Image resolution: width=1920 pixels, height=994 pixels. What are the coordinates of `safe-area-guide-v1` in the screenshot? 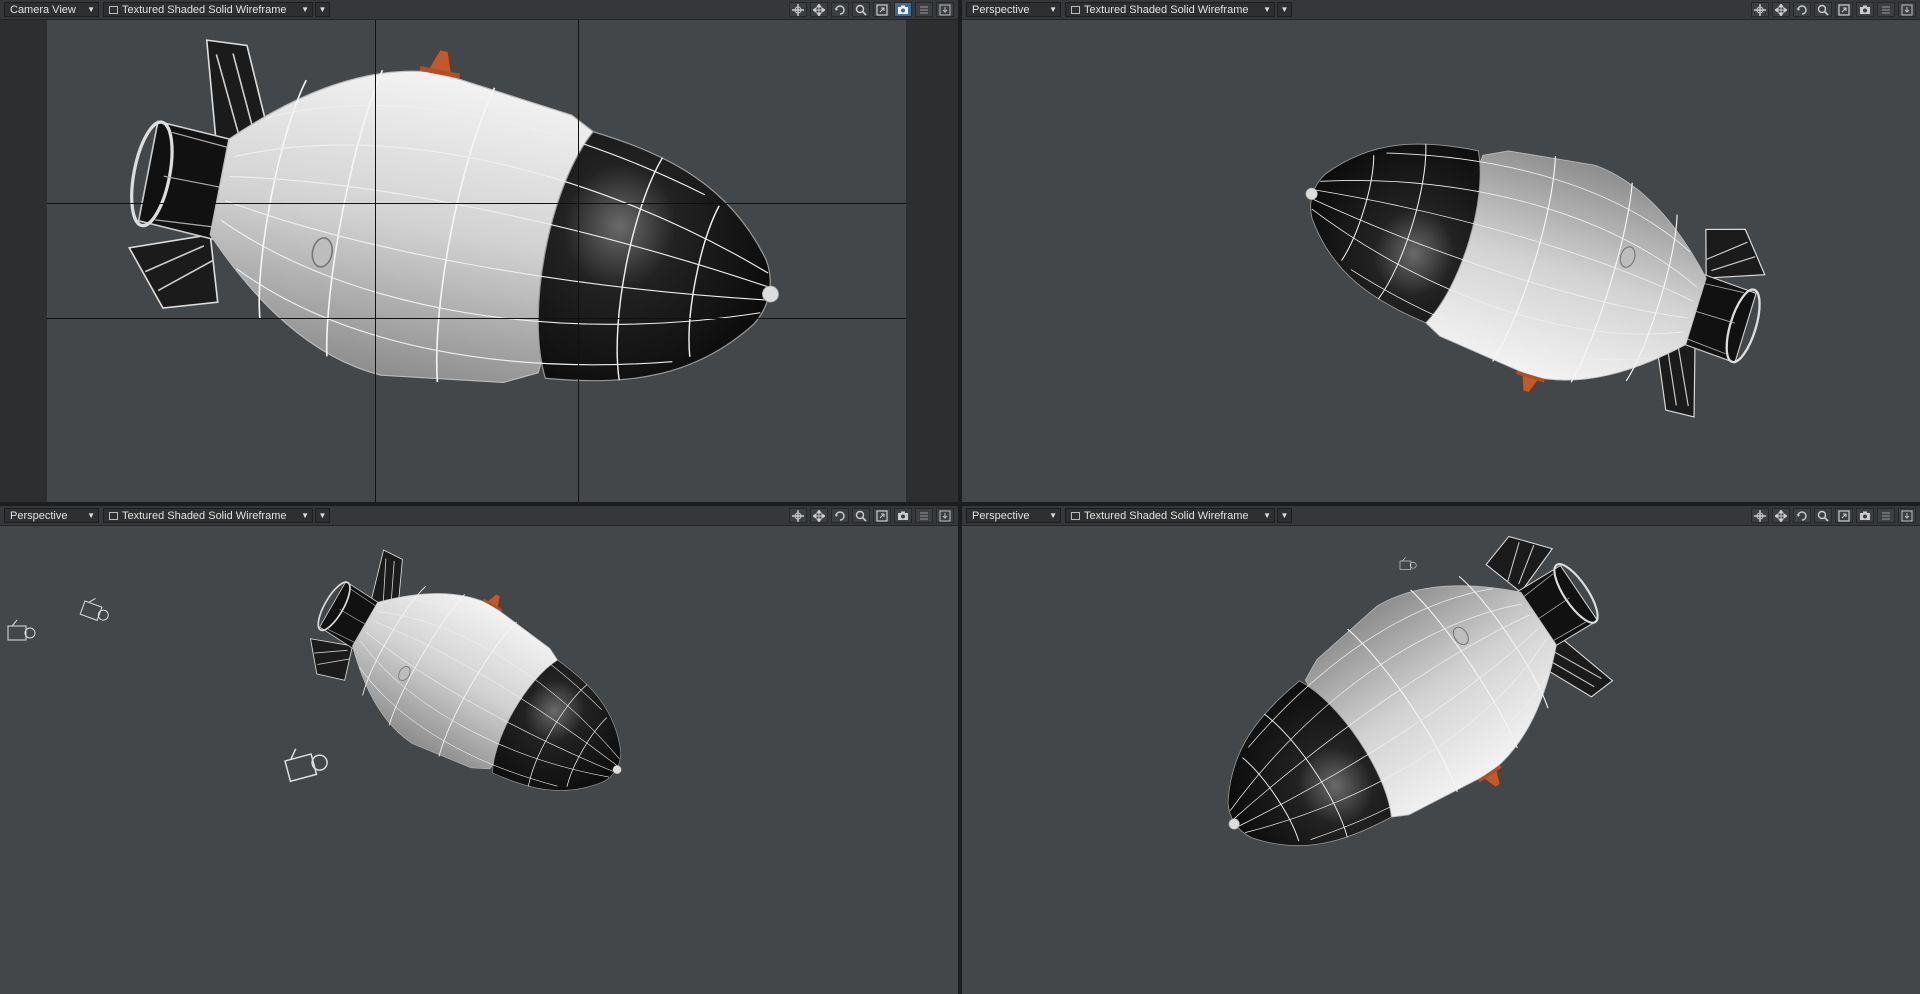 It's located at (375, 261).